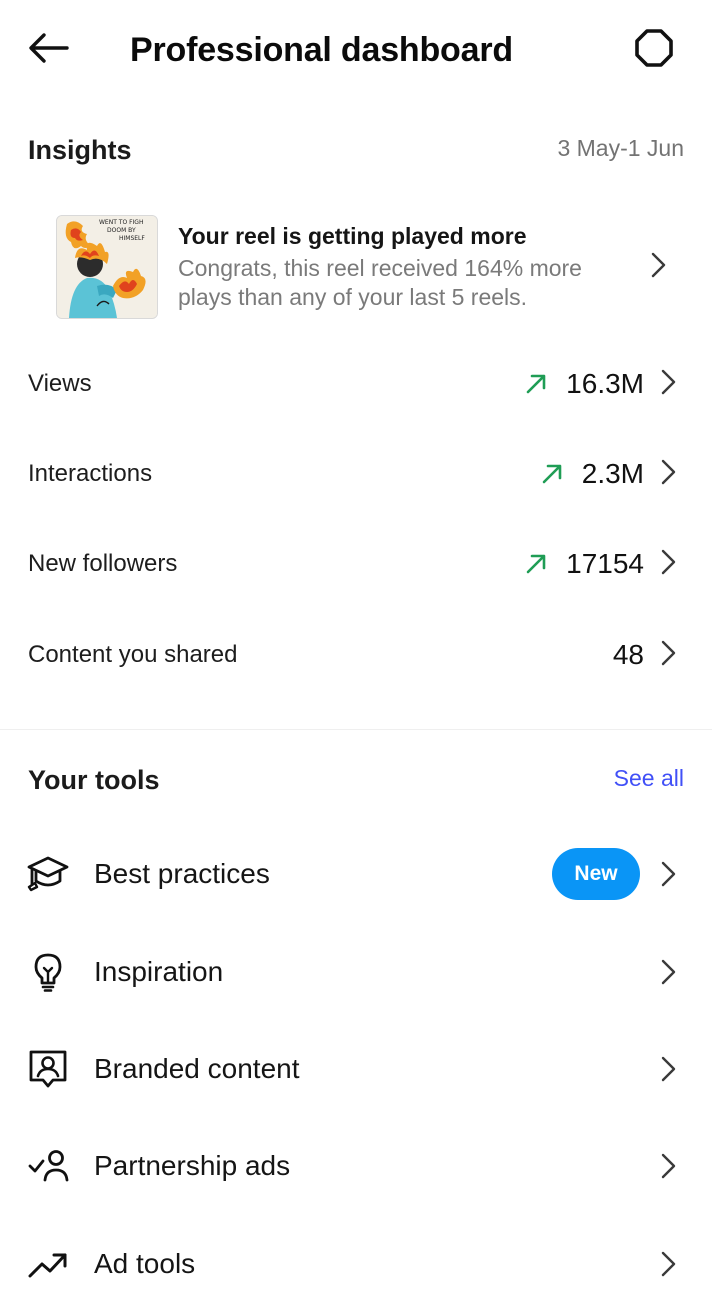  I want to click on metric-value: 17154, so click(605, 563).